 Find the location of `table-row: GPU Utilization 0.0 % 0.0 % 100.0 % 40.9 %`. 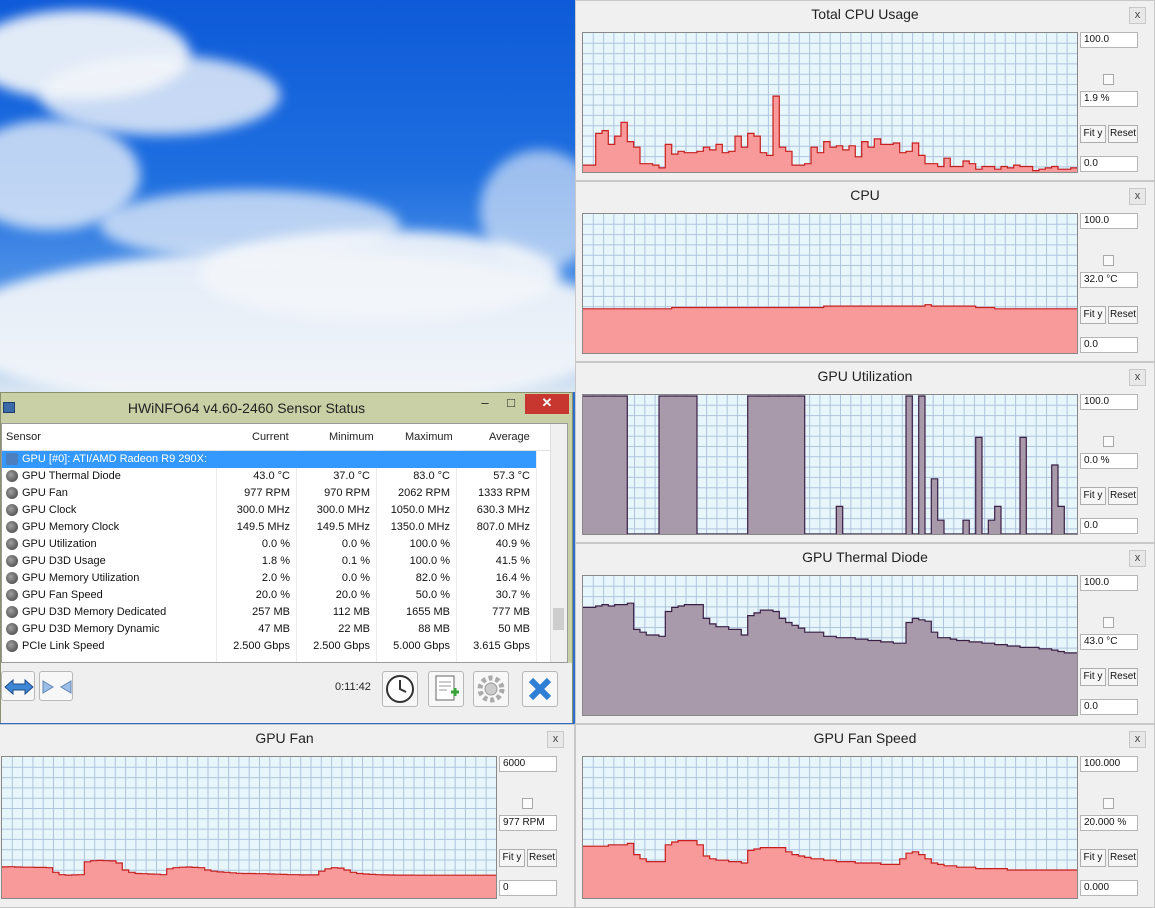

table-row: GPU Utilization 0.0 % 0.0 % 100.0 % 40.9 % is located at coordinates (276, 544).